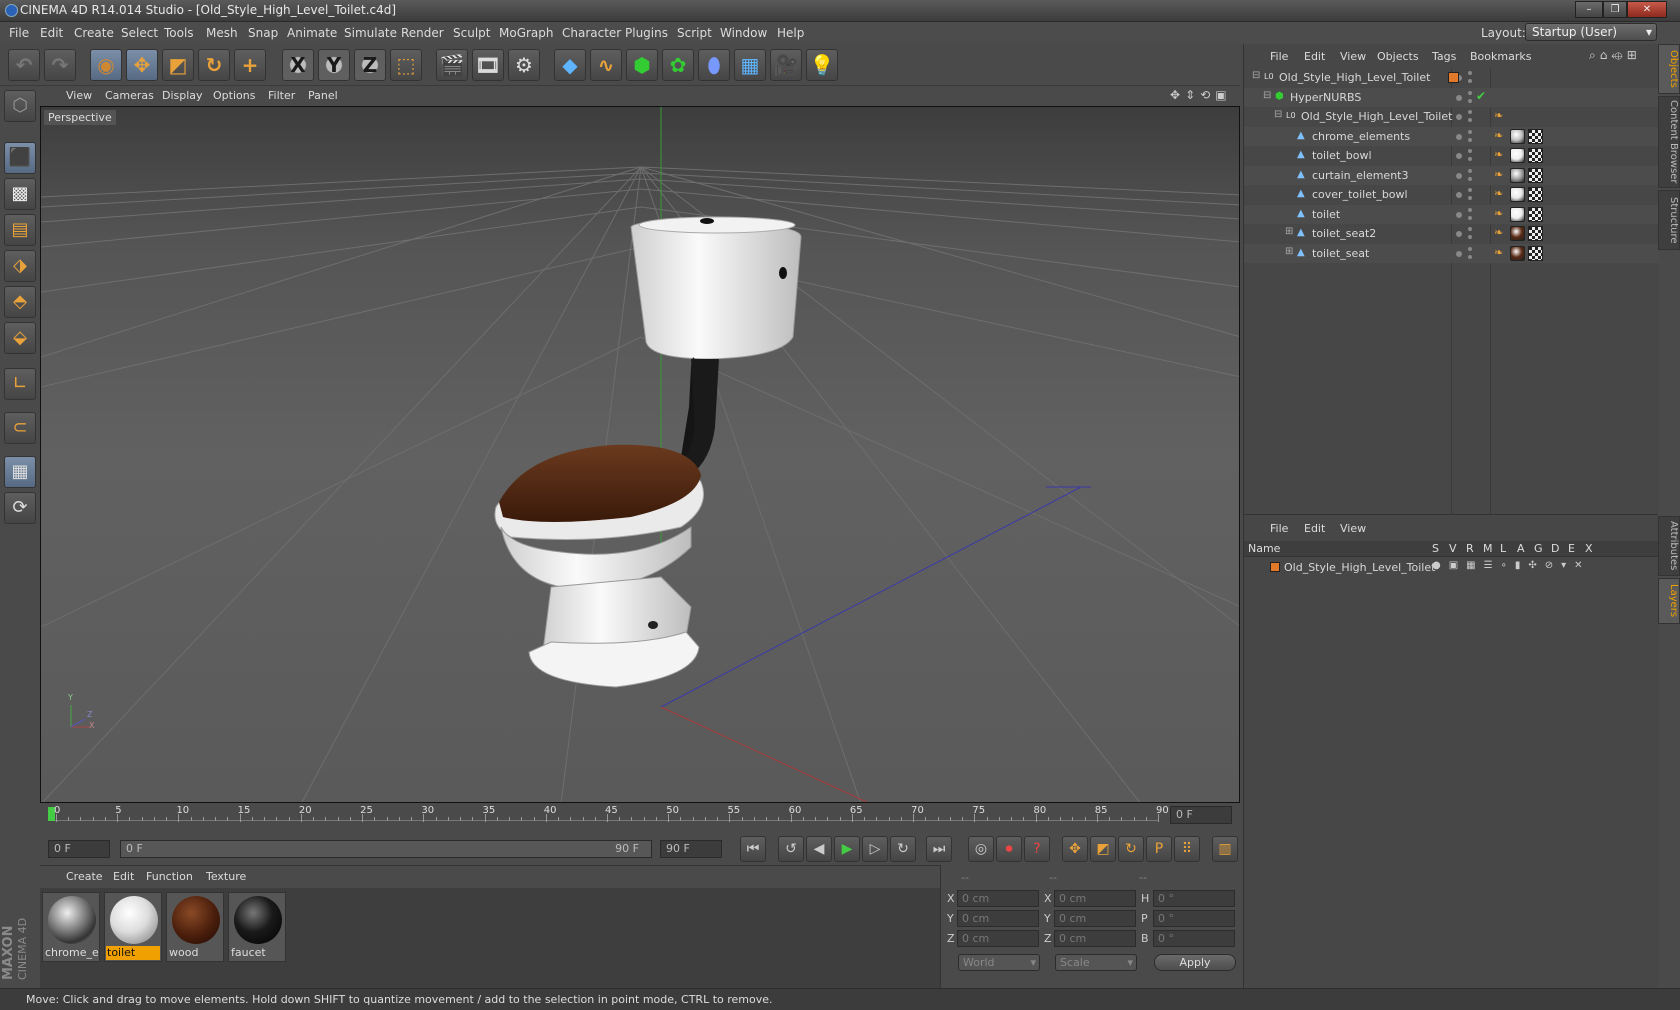  What do you see at coordinates (84, 876) in the screenshot?
I see `material-menu-create: Create` at bounding box center [84, 876].